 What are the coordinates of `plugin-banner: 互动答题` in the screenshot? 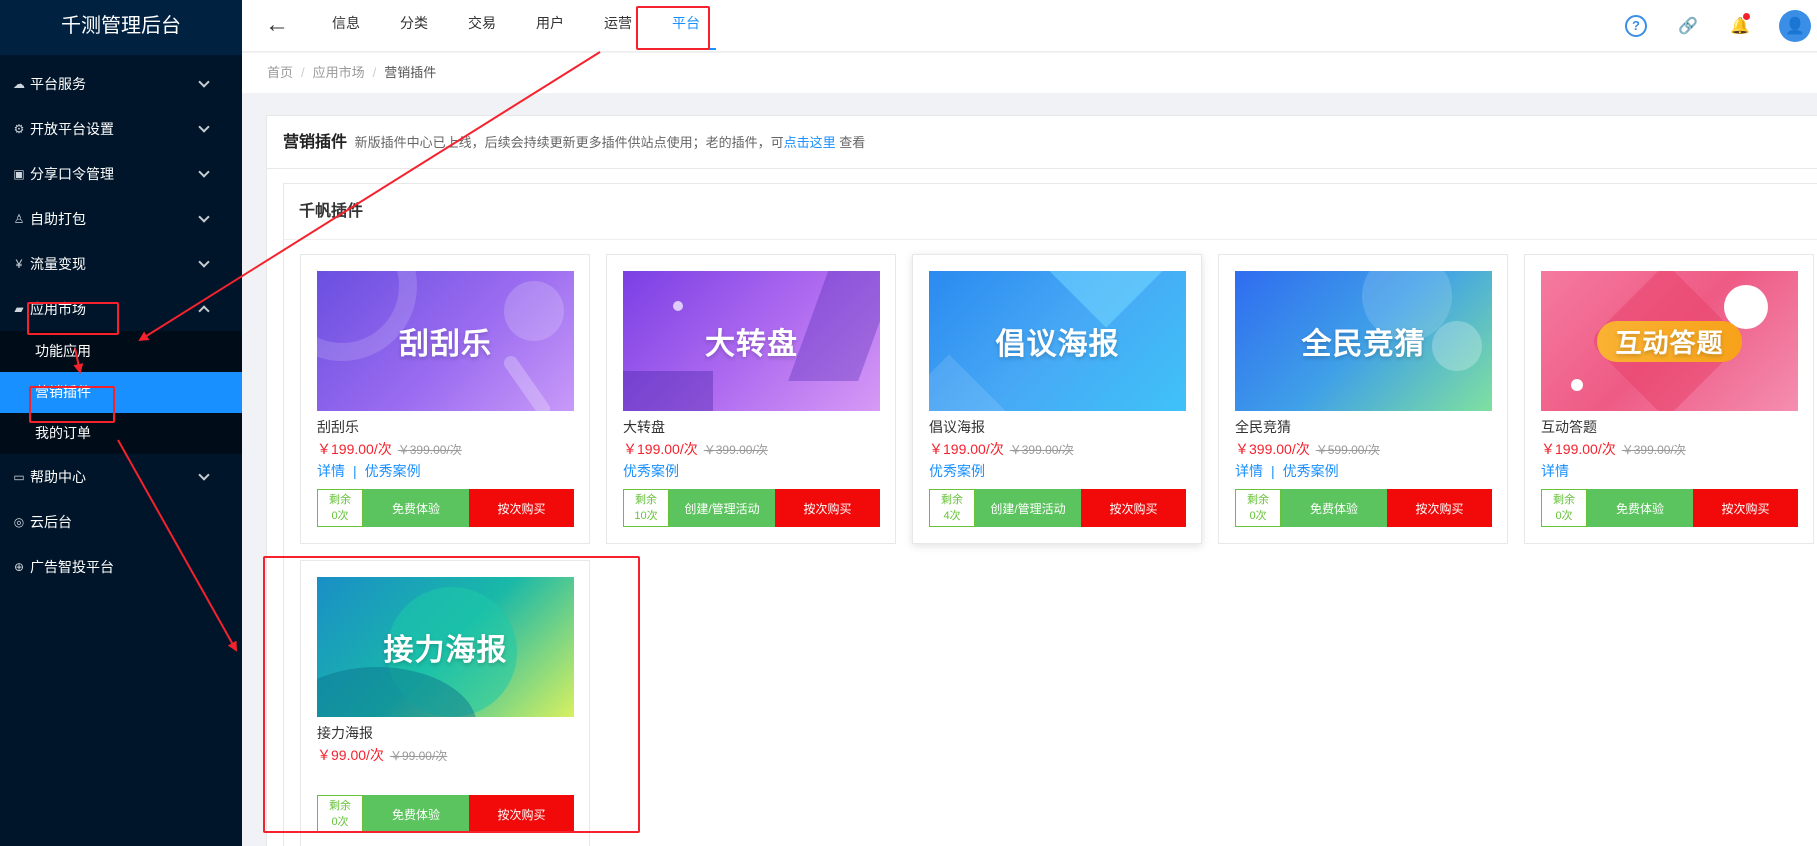 It's located at (1669, 341).